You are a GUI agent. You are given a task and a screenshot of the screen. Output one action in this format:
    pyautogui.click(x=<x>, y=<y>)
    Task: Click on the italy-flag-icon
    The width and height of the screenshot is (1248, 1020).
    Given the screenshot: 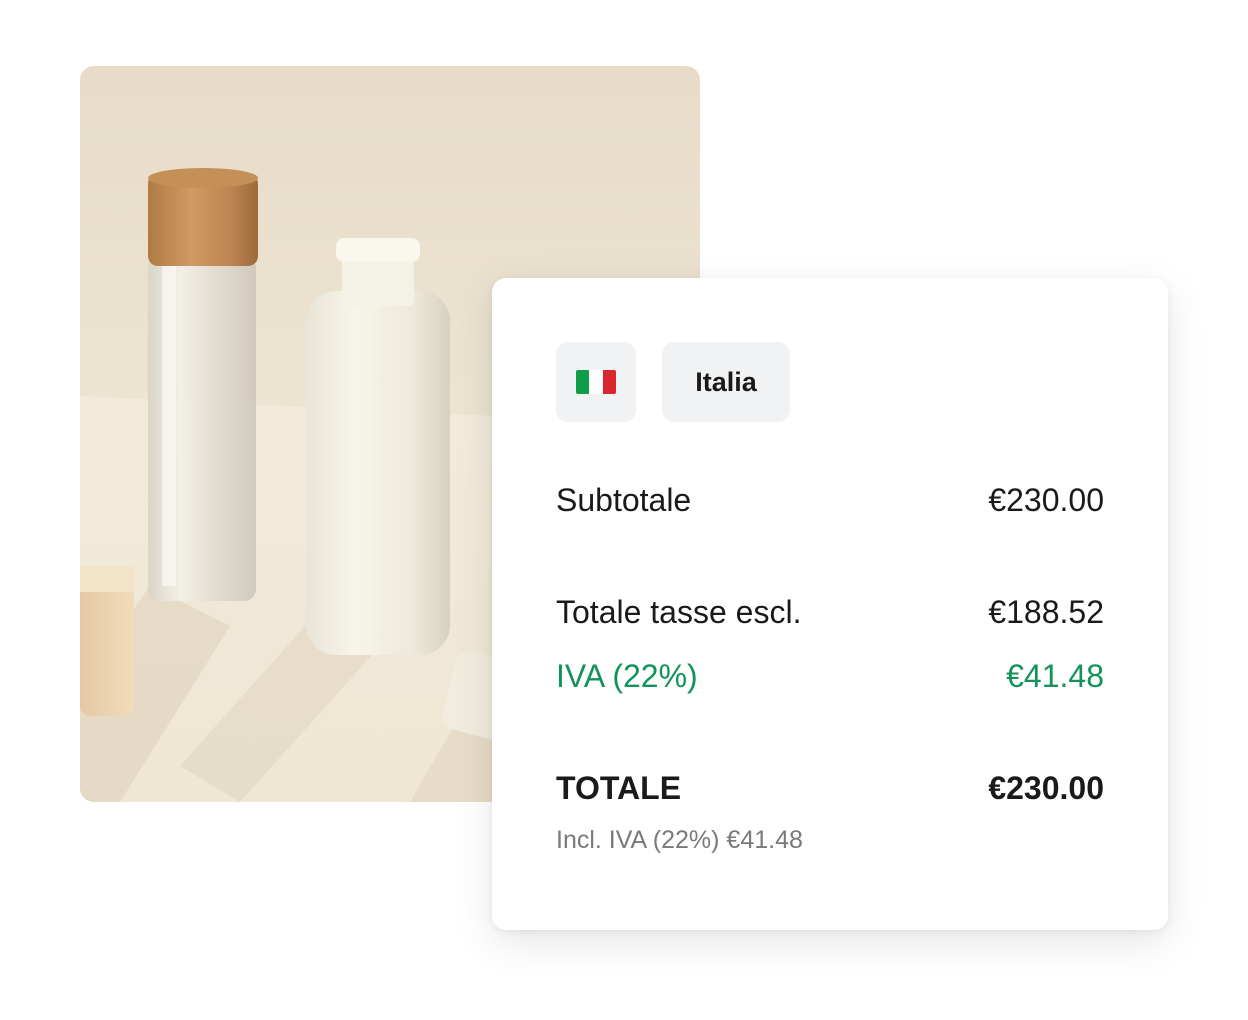 What is the action you would take?
    pyautogui.click(x=596, y=382)
    